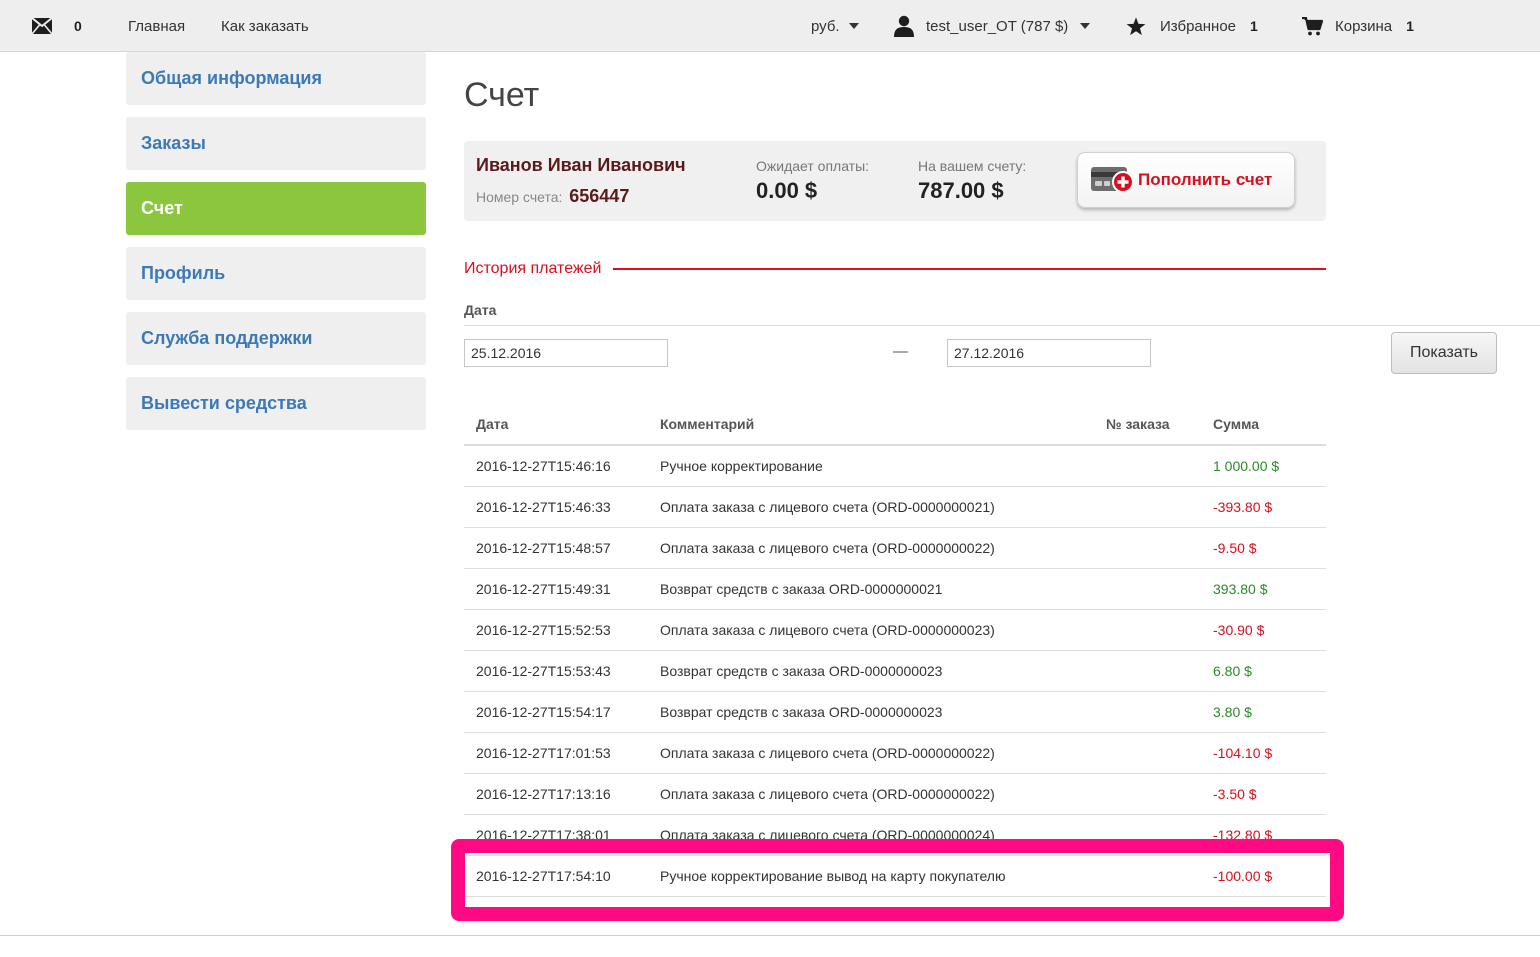 This screenshot has width=1540, height=957. What do you see at coordinates (1243, 507) in the screenshot?
I see `row-sum: -393.80 $` at bounding box center [1243, 507].